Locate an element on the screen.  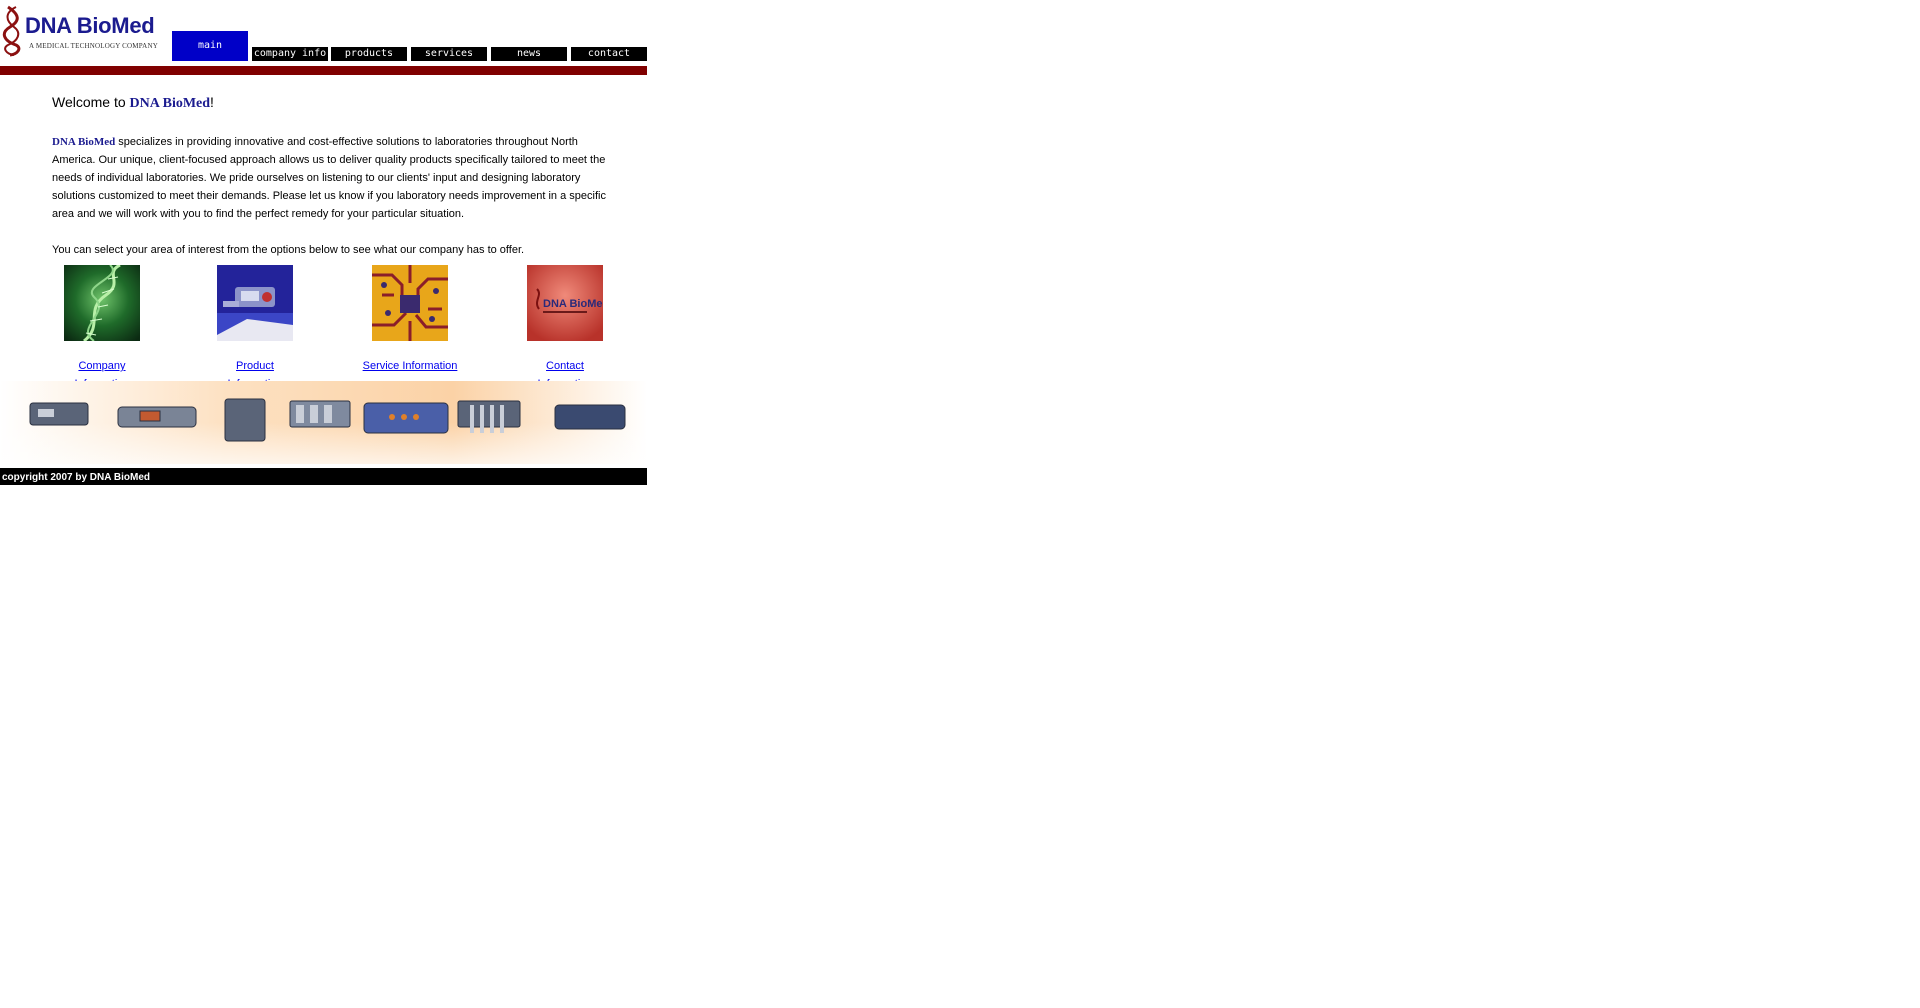
service-link-line1: Service Information is located at coordinates (410, 366).